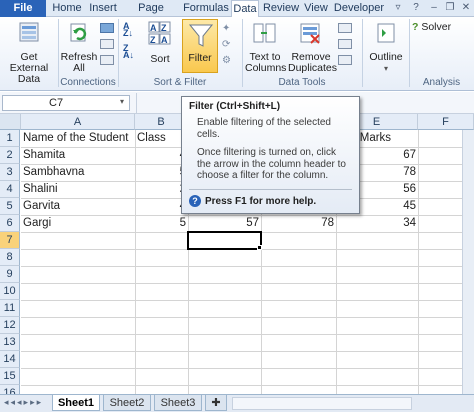  I want to click on tab-formulas: Formulas, so click(206, 8).